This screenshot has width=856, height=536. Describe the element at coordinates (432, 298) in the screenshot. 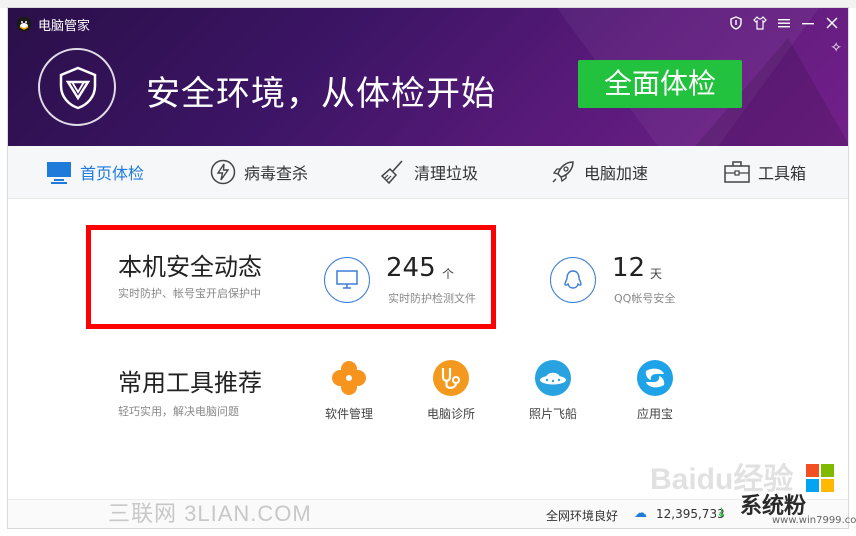

I see `files-scanned-label: 实时防护检测文件` at that location.